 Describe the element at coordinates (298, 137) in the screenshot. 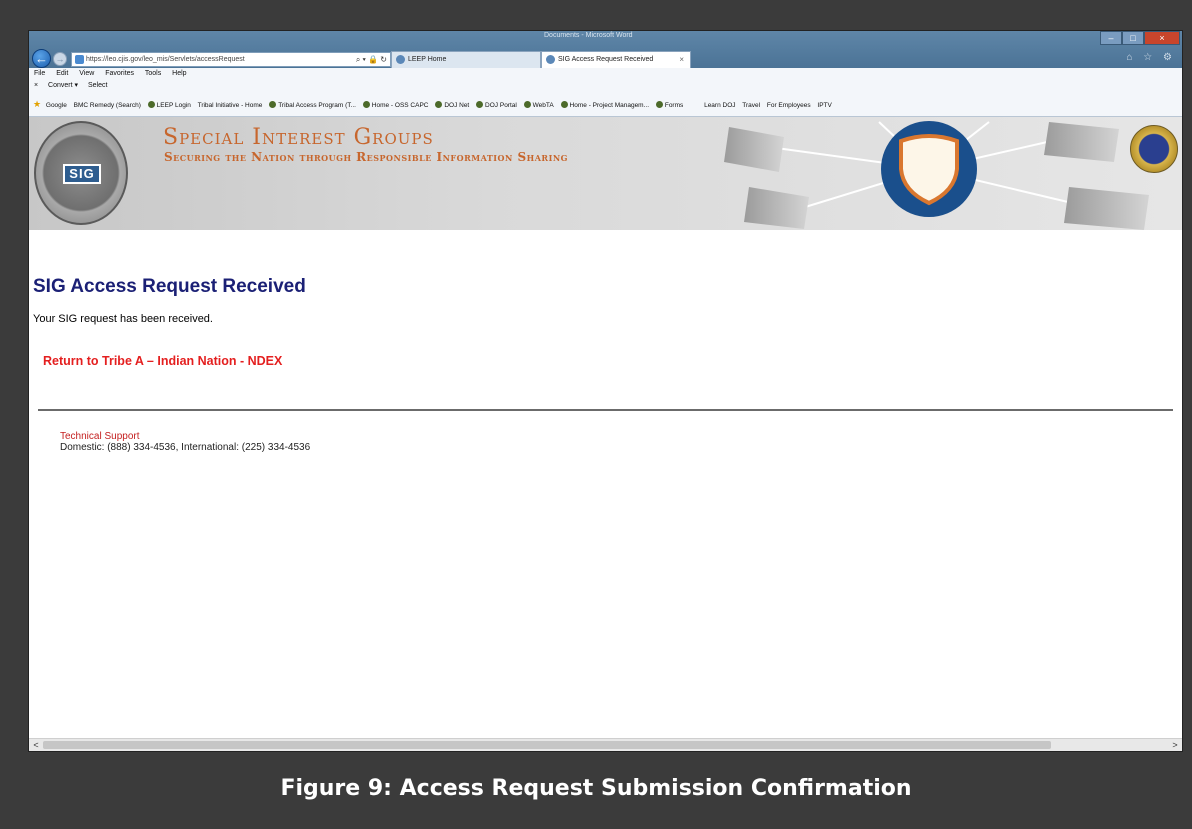

I see `banner-title: Special Interest Groups` at that location.